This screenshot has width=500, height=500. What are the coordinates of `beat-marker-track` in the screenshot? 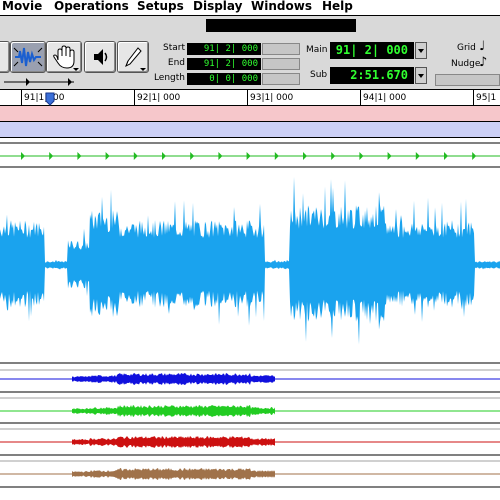 It's located at (250, 155).